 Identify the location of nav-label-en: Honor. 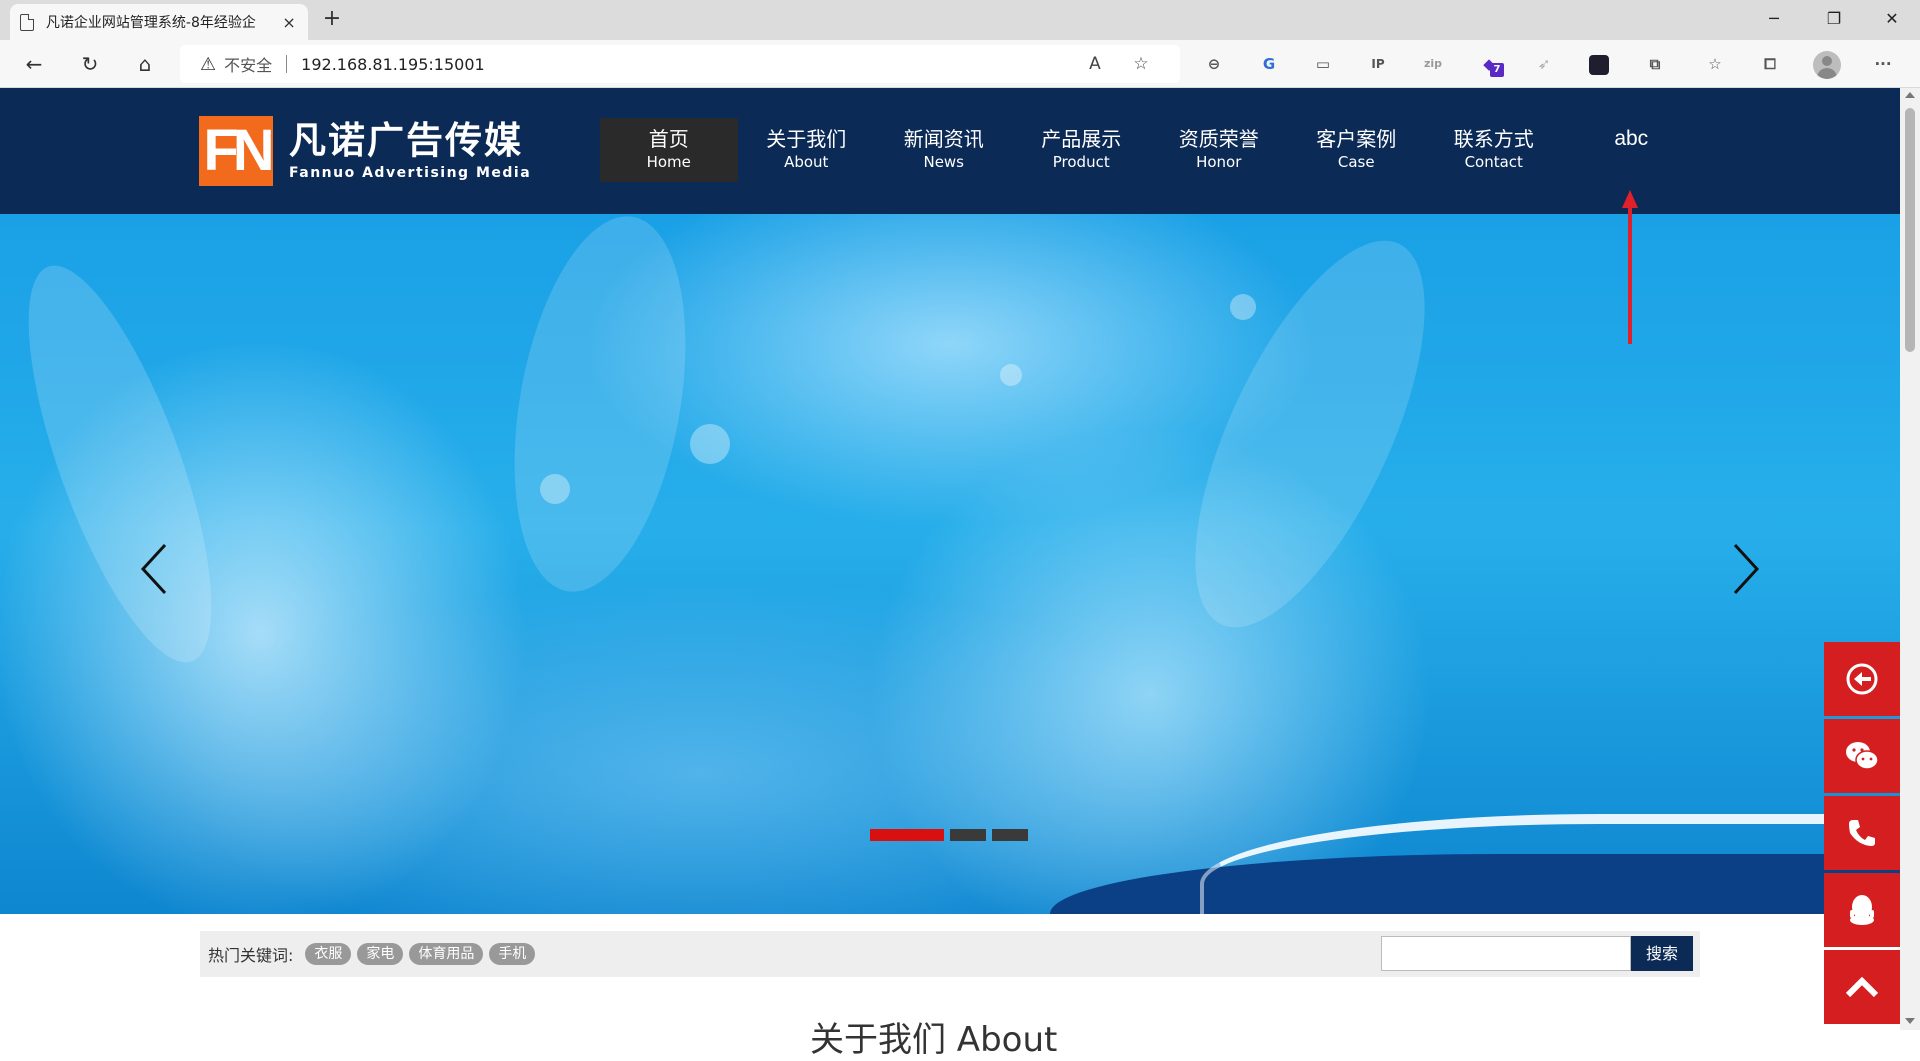
(1219, 162).